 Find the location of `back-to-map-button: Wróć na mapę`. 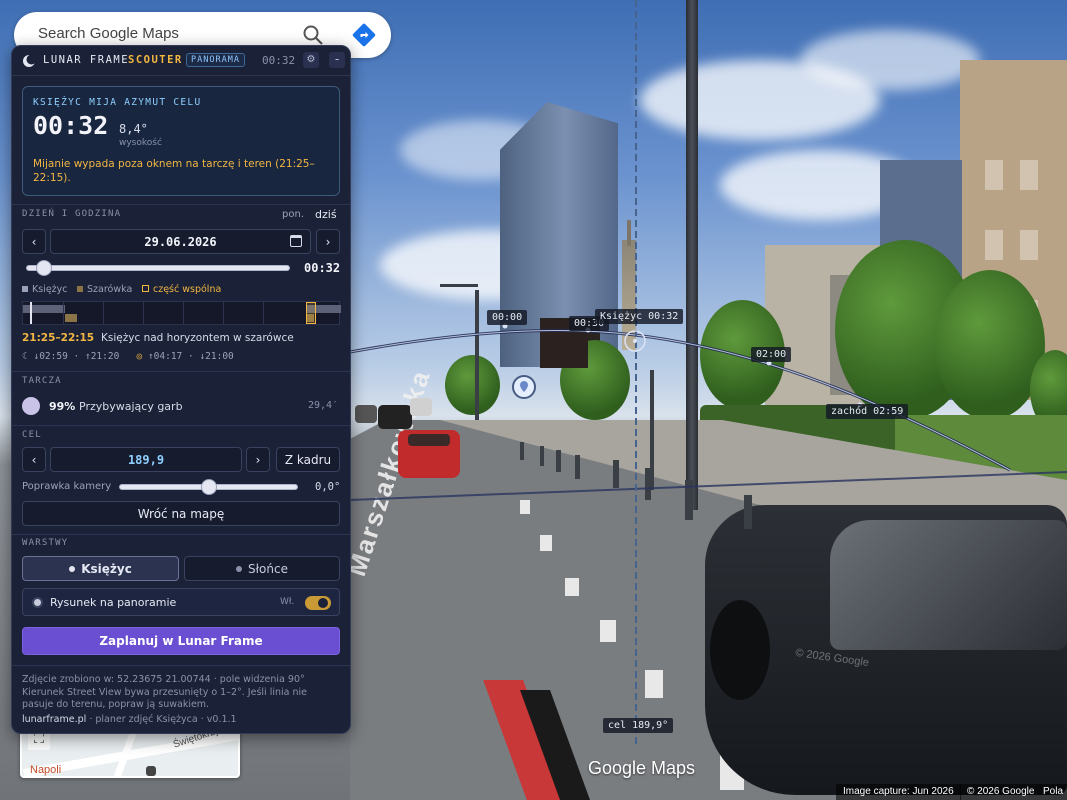

back-to-map-button: Wróć na mapę is located at coordinates (181, 513).